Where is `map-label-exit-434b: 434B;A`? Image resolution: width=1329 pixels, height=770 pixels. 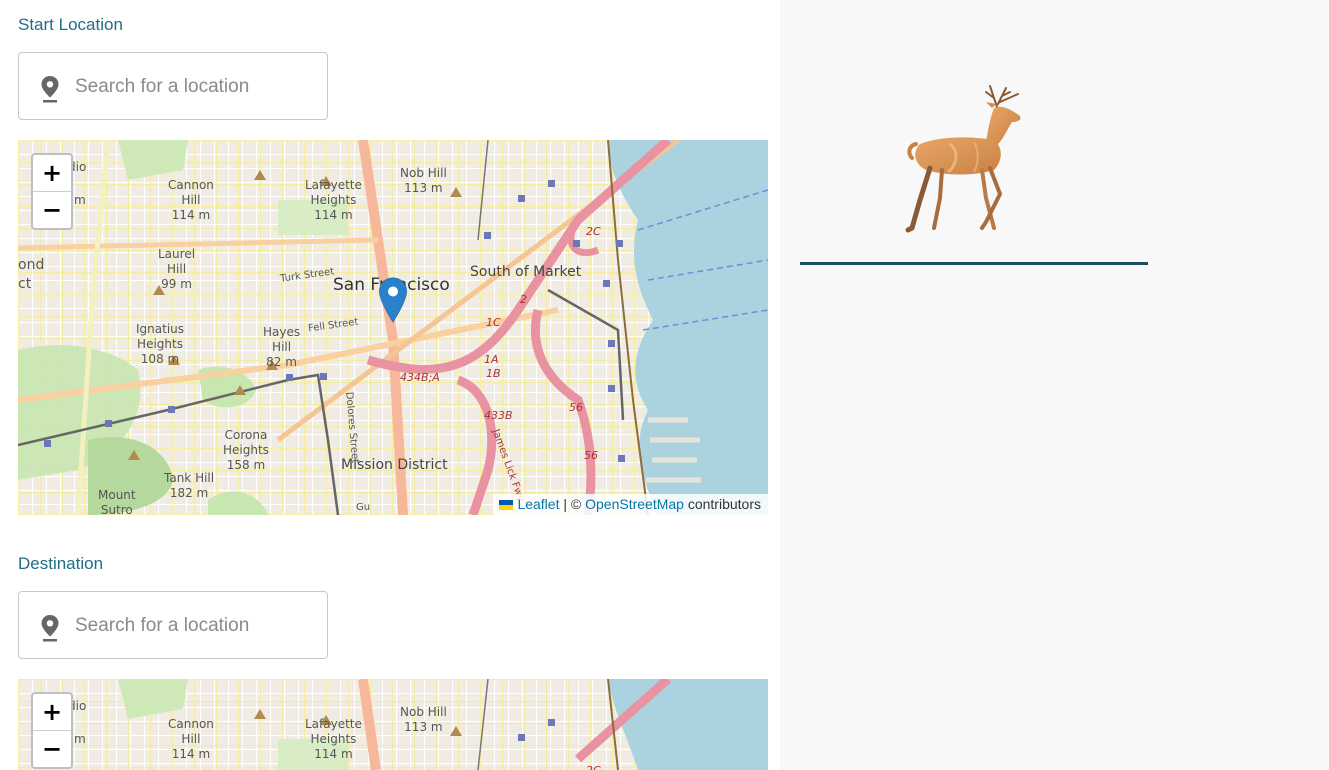
map-label-exit-434b: 434B;A is located at coordinates (420, 377).